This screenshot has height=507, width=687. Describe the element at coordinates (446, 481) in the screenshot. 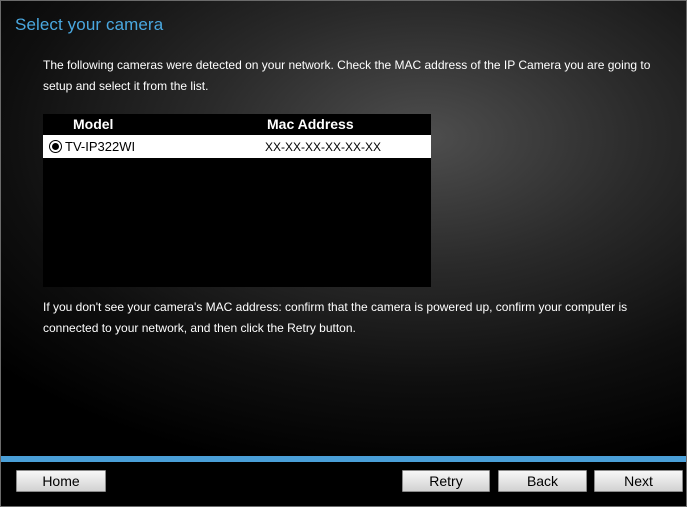

I see `retry-button: Retry` at that location.